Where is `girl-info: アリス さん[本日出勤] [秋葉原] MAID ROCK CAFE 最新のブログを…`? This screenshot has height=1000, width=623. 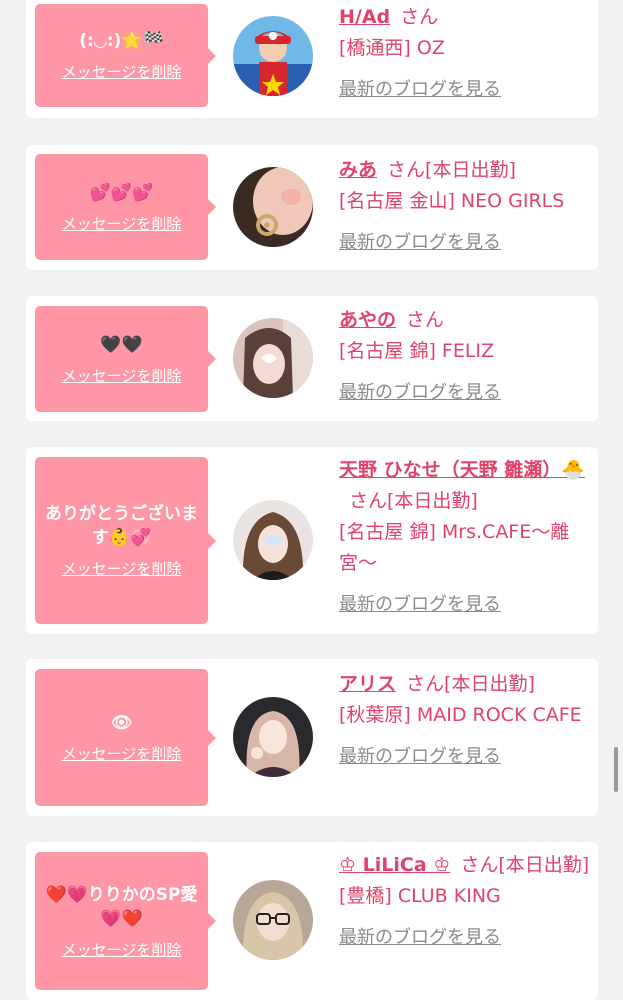
girl-info: アリス さん[本日出勤] [秋葉原] MAID ROCK CAFE 最新のブログを… is located at coordinates (465, 720).